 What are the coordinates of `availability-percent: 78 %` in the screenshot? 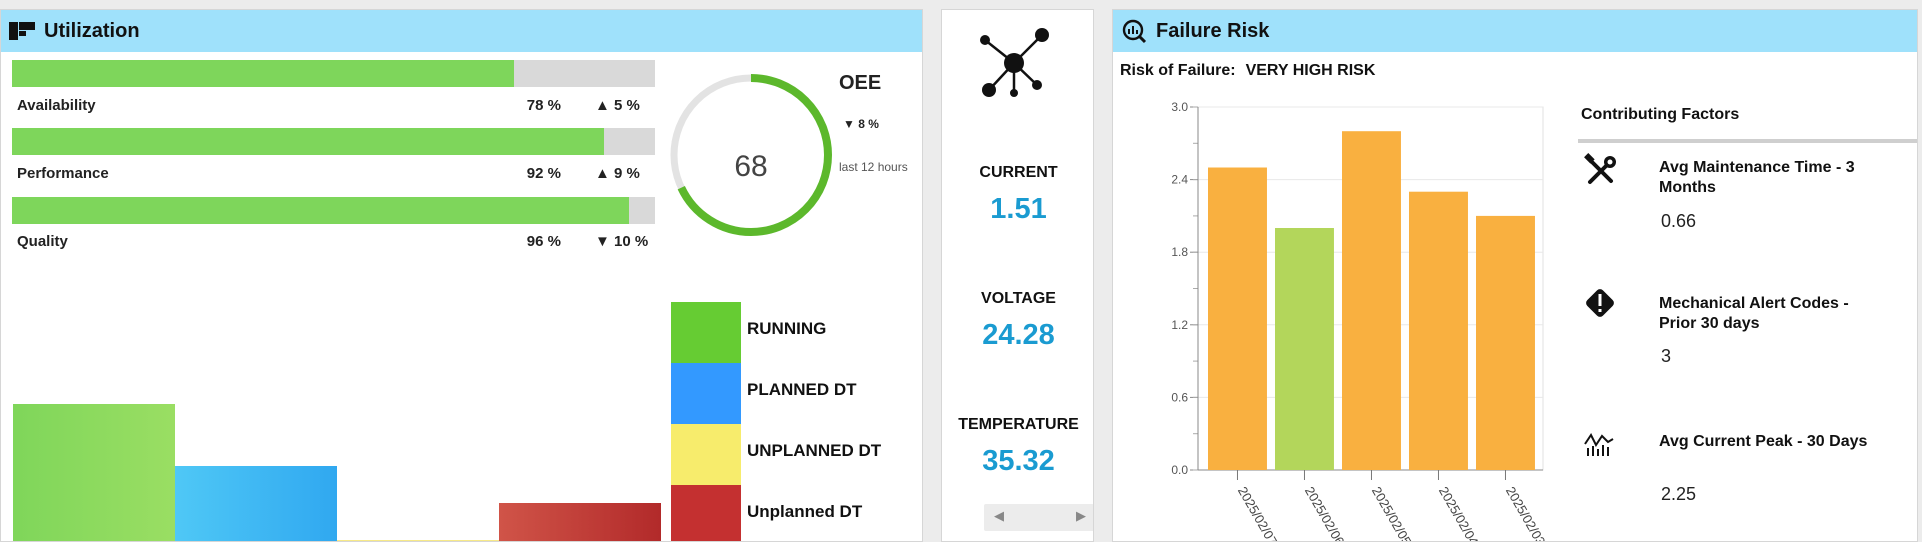 It's located at (543, 105).